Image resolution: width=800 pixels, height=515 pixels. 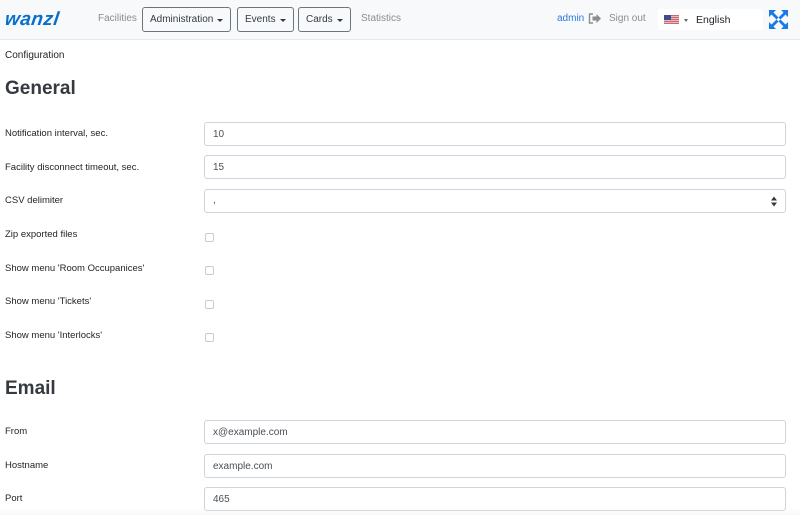 I want to click on label-disconnect-timeout: Facility disconnect timeout, sec., so click(x=72, y=167).